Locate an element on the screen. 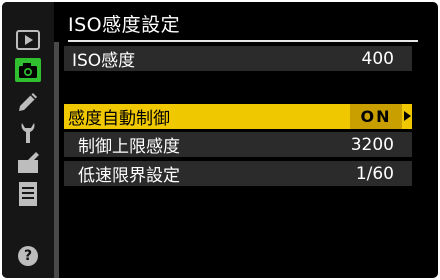 The width and height of the screenshot is (440, 280). min-shutter-speed-row: 低速限界設定 1/60 is located at coordinates (238, 173).